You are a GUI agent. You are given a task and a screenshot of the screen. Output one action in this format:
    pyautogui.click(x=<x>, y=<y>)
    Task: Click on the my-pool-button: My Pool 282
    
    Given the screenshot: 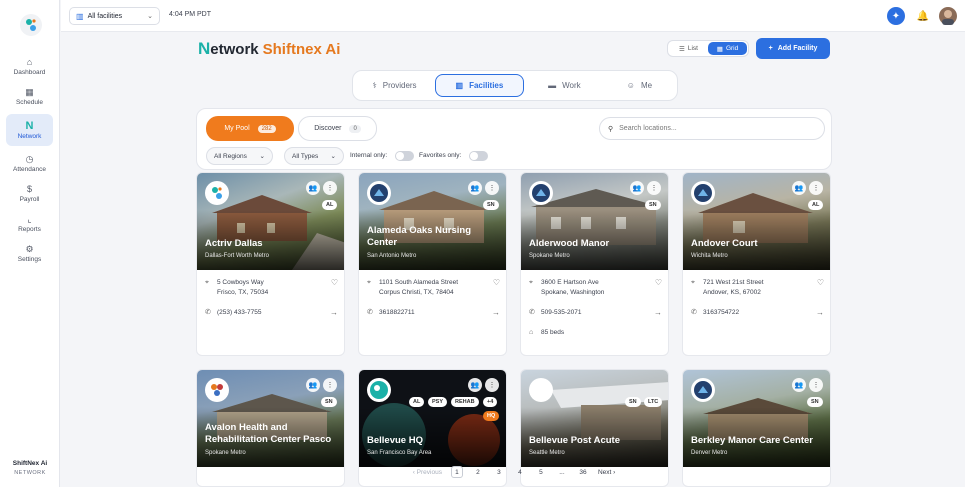 What is the action you would take?
    pyautogui.click(x=250, y=128)
    